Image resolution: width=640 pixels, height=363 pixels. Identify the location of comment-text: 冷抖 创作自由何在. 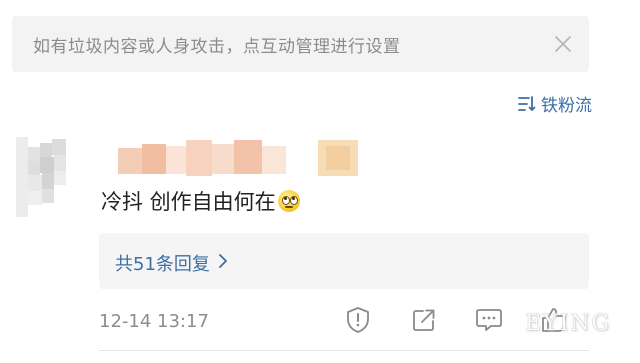
(188, 202).